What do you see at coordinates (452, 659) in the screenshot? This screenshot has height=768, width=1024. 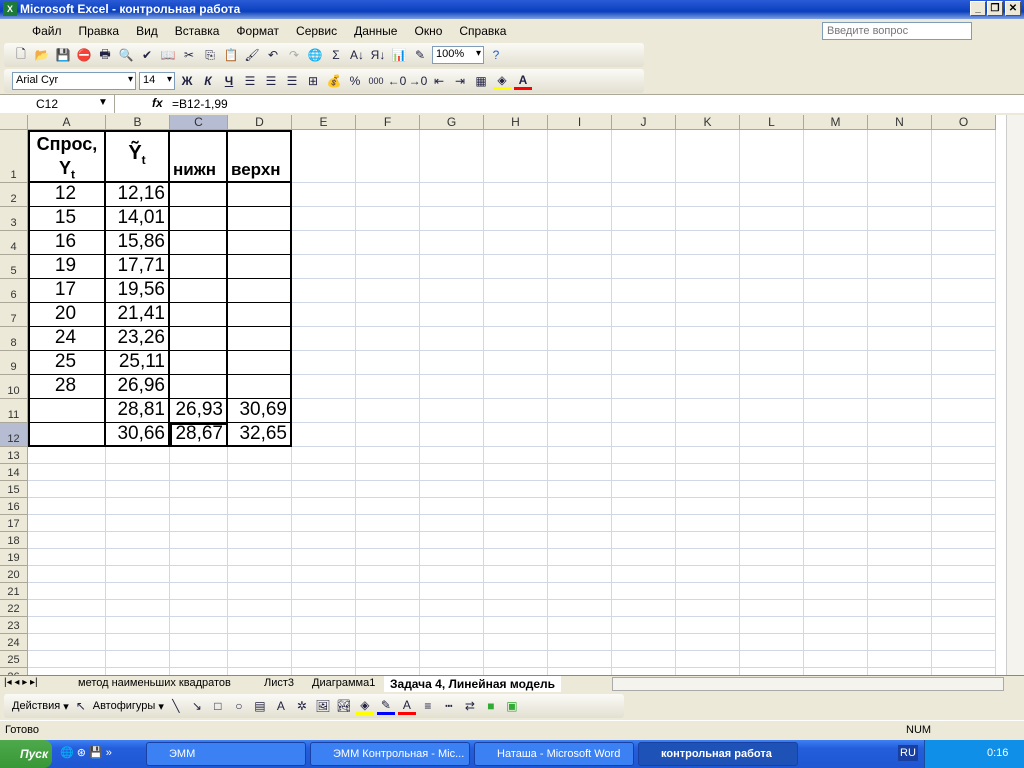 I see `cell-G25` at bounding box center [452, 659].